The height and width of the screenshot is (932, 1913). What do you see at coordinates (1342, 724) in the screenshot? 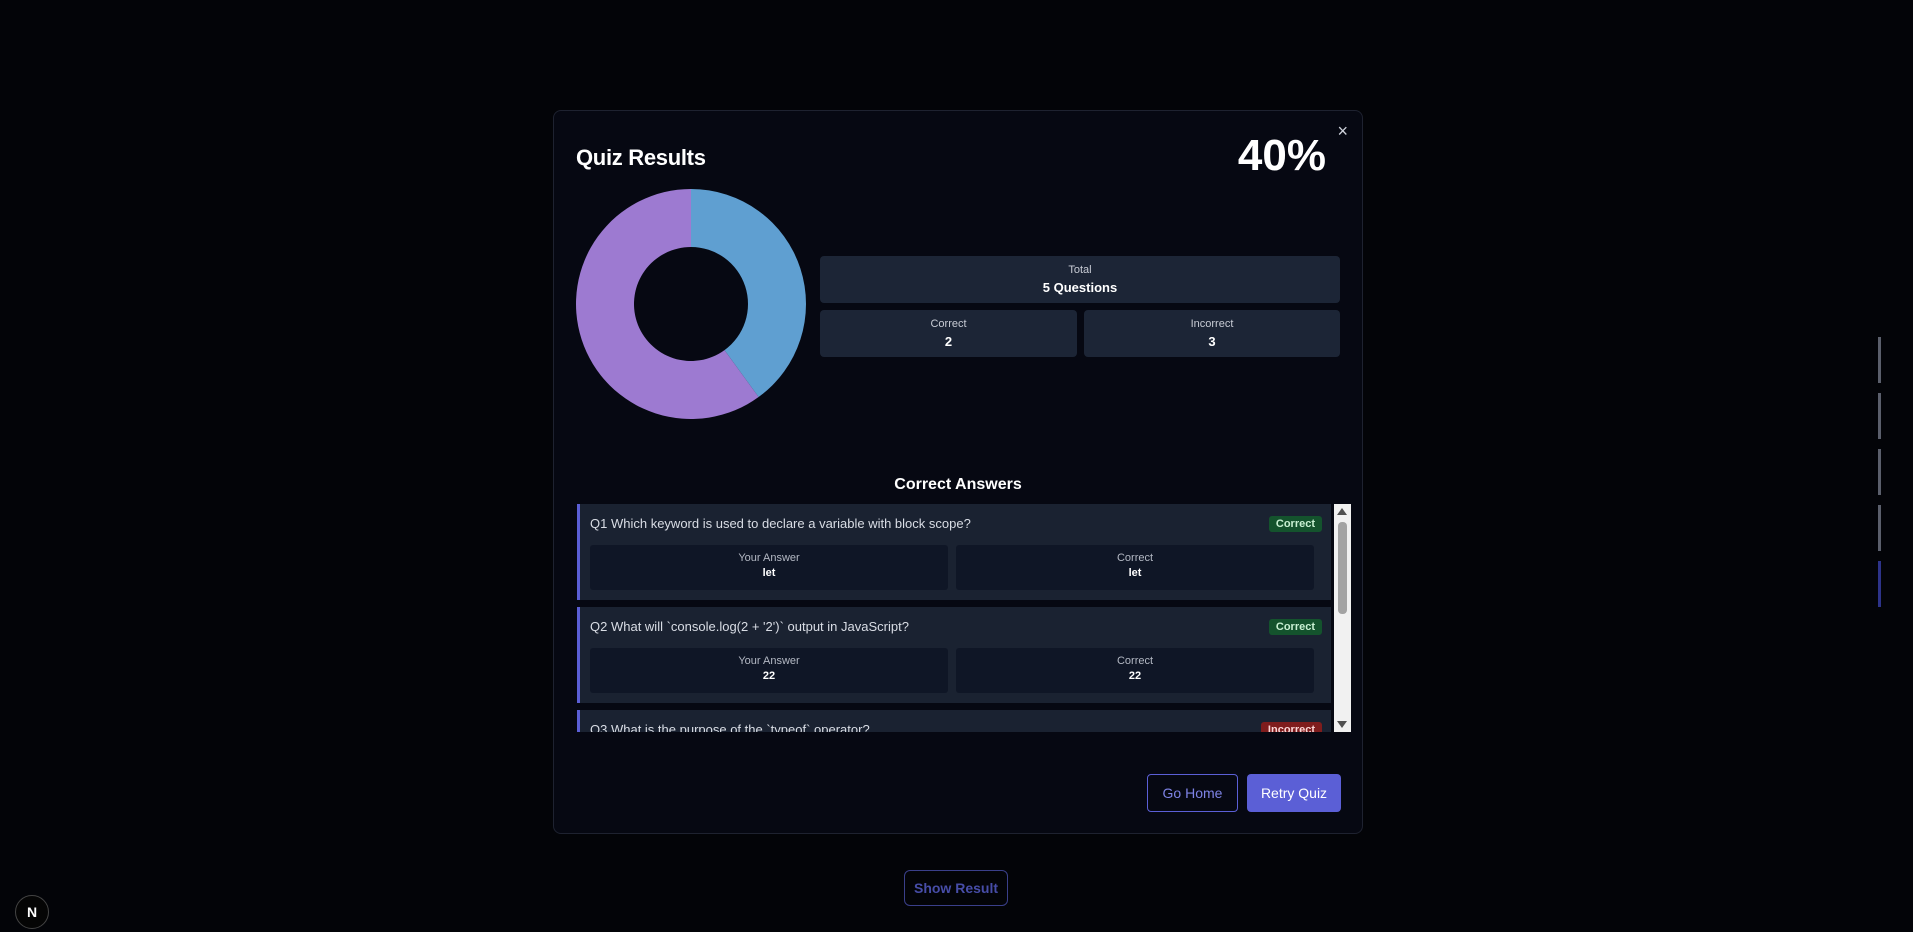
I see `scroll-down-arrow-icon` at bounding box center [1342, 724].